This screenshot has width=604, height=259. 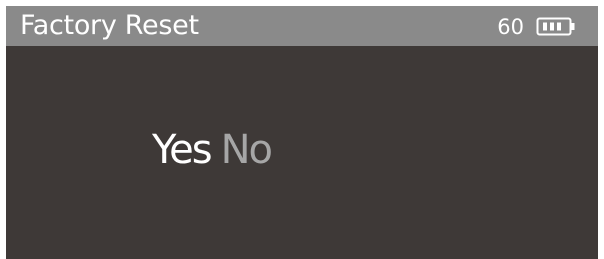 What do you see at coordinates (247, 150) in the screenshot?
I see `no-option: No` at bounding box center [247, 150].